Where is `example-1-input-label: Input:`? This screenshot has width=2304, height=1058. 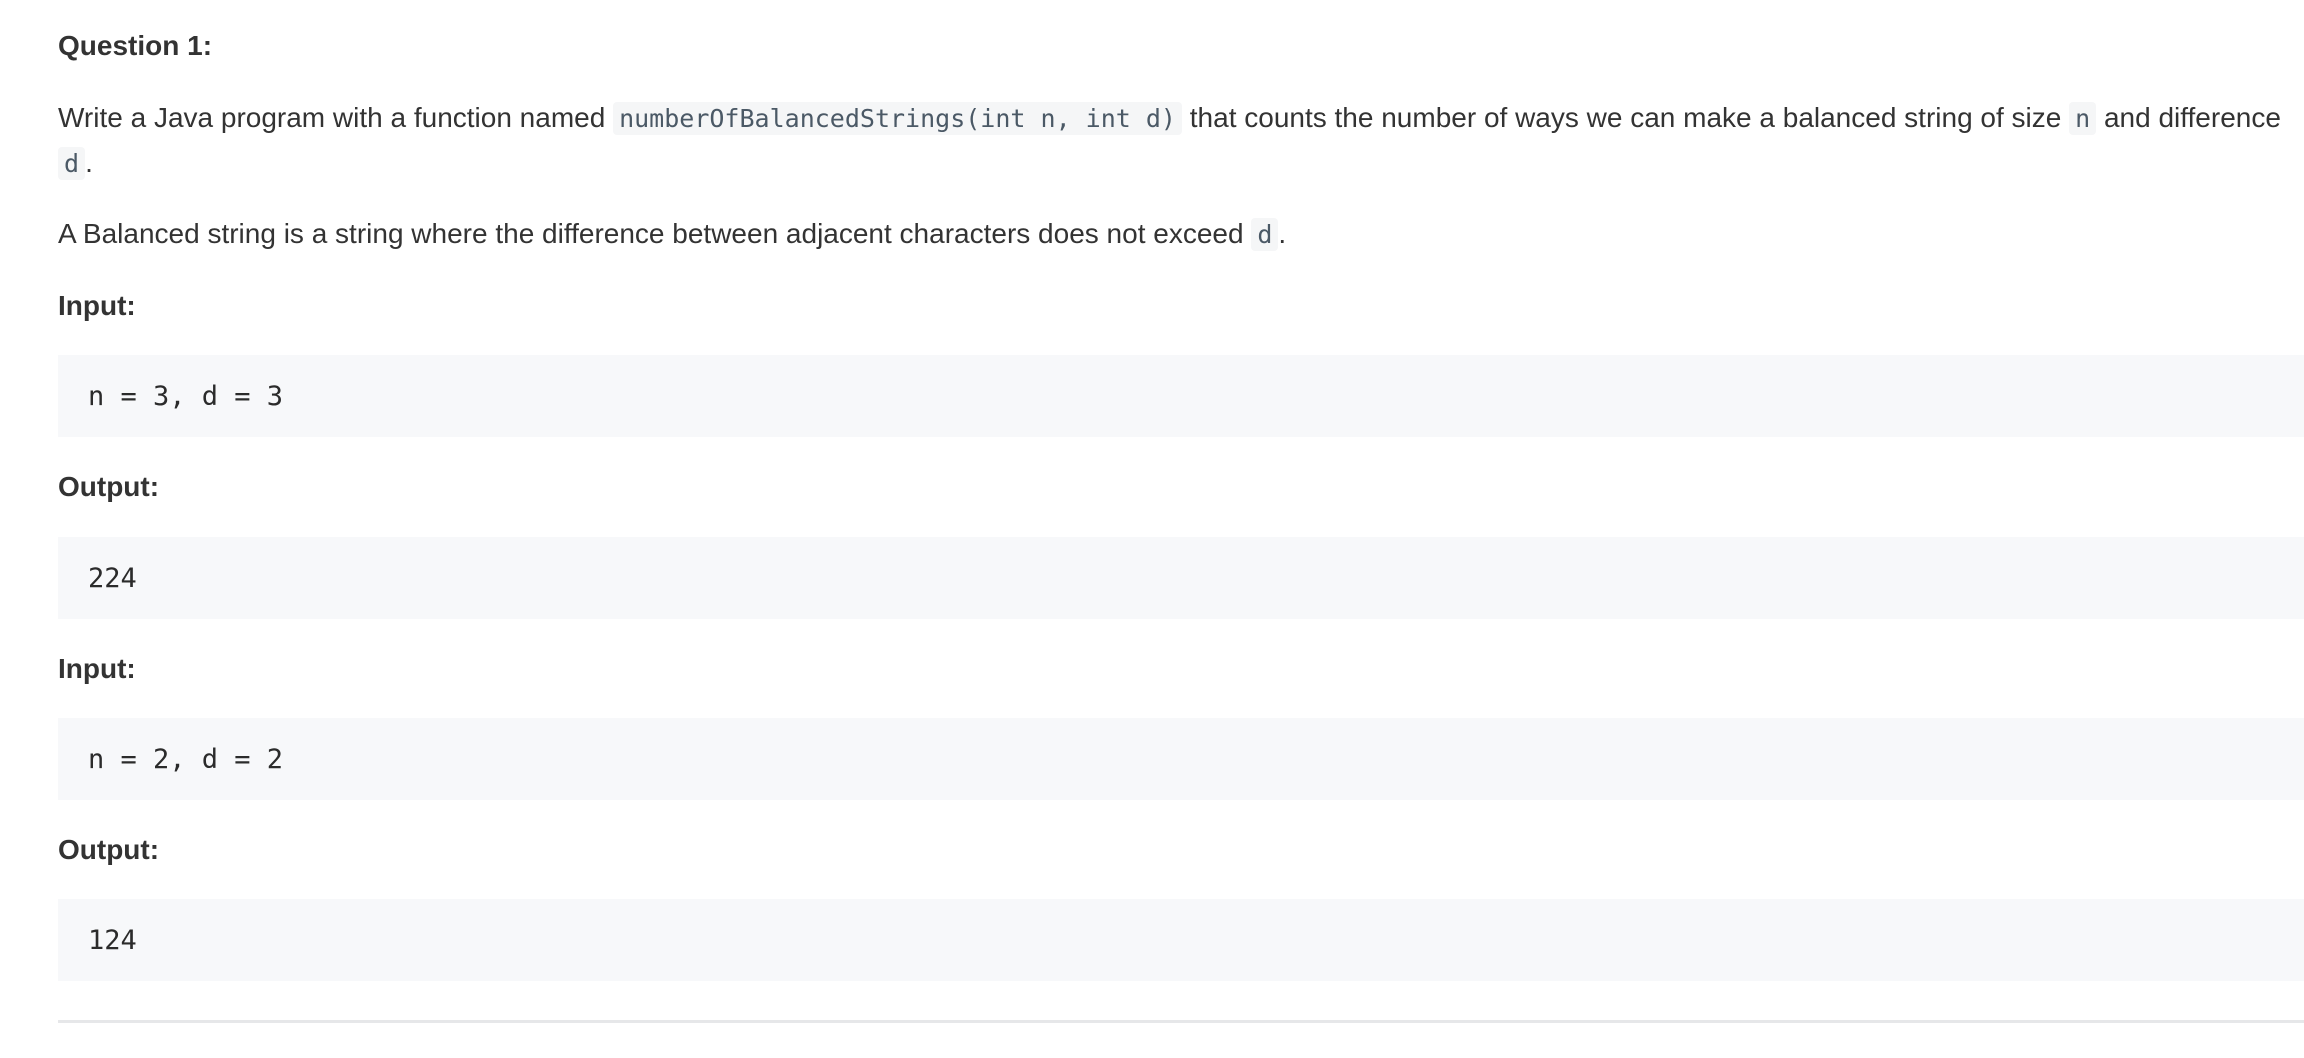
example-1-input-label: Input: is located at coordinates (97, 305).